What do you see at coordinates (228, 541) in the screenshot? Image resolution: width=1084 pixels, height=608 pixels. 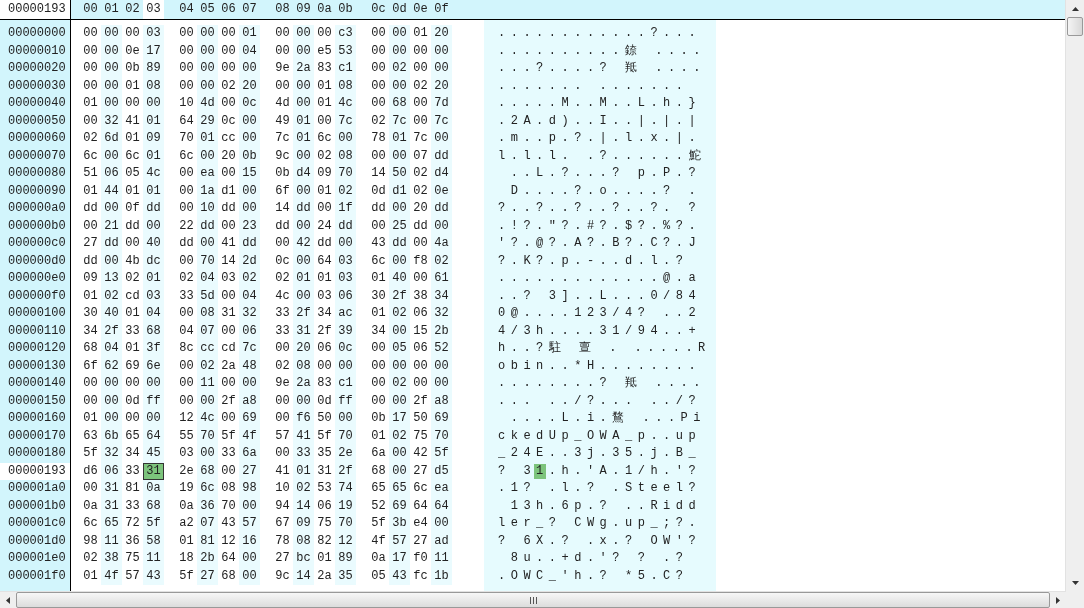 I see `hex-byte: 12` at bounding box center [228, 541].